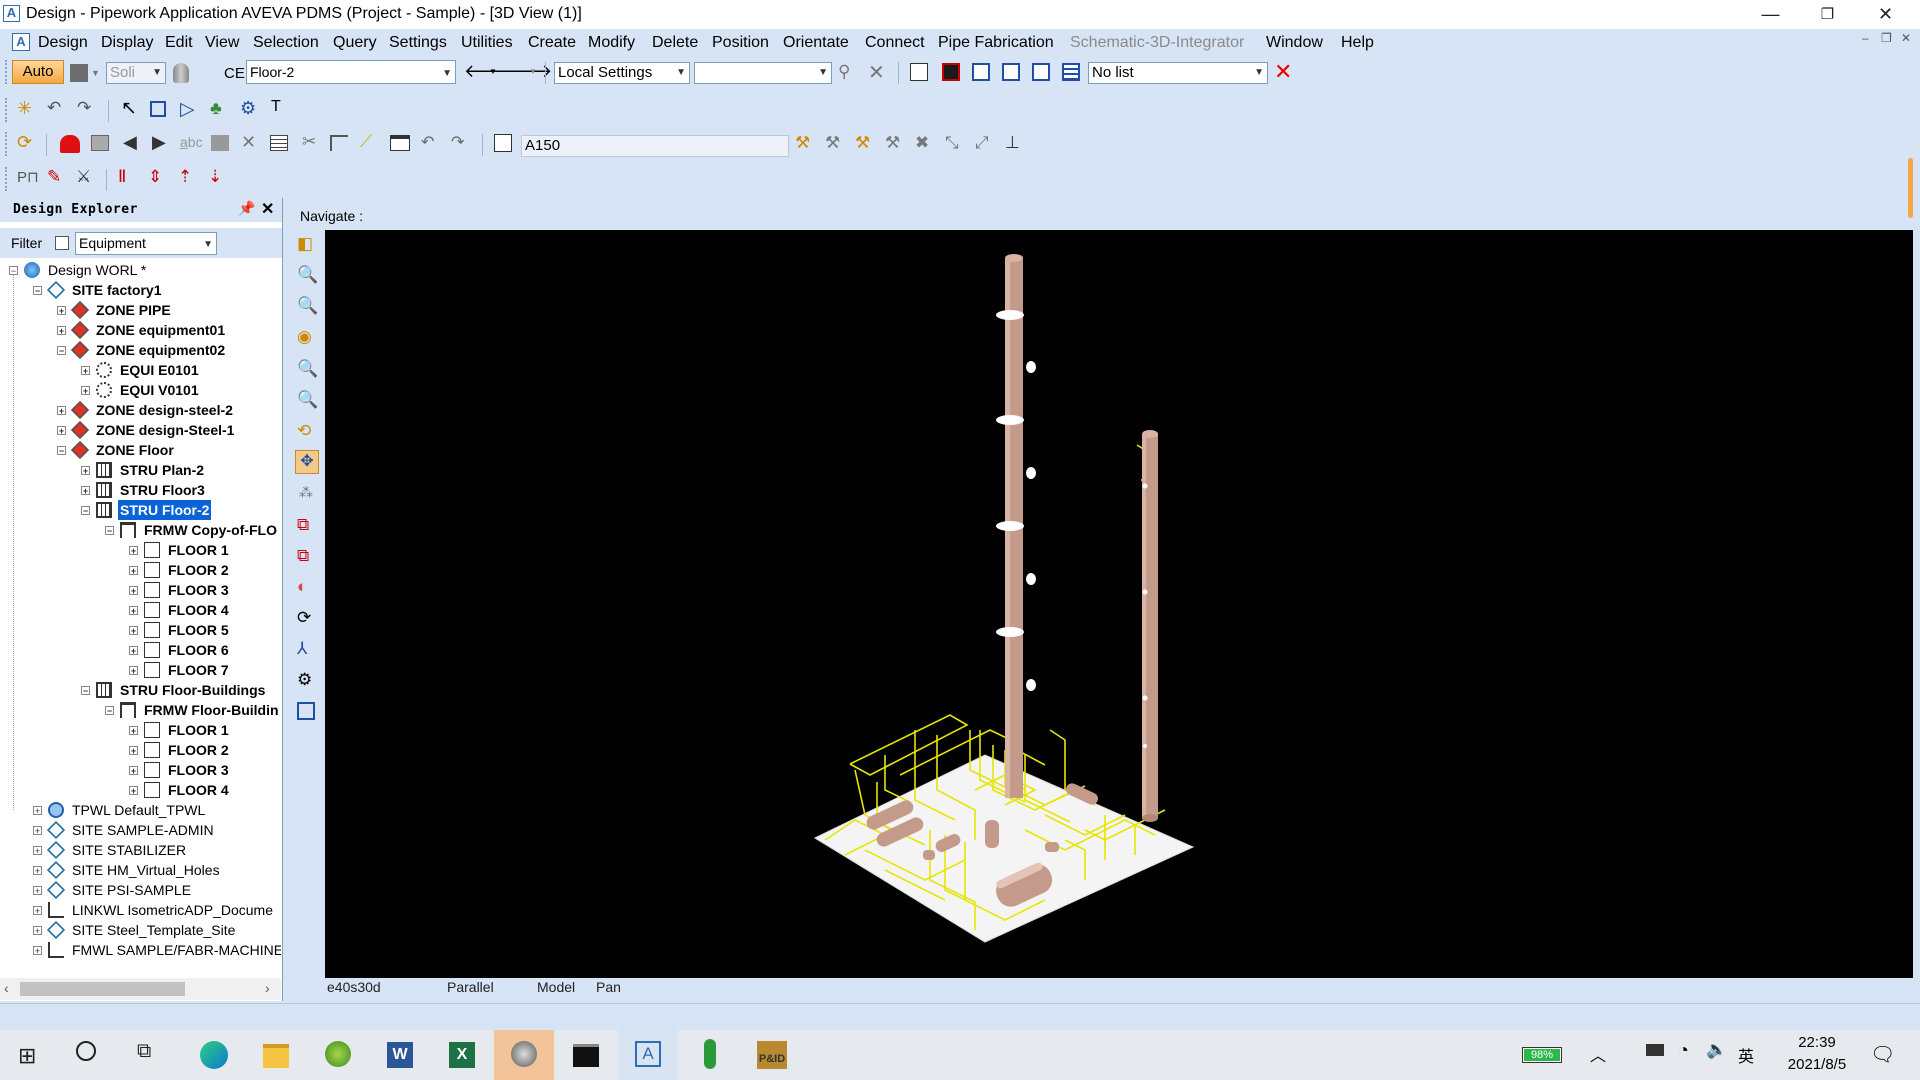 Image resolution: width=1920 pixels, height=1080 pixels. What do you see at coordinates (140, 530) in the screenshot?
I see `tree-item: − FRMW Copy-of-FLO` at bounding box center [140, 530].